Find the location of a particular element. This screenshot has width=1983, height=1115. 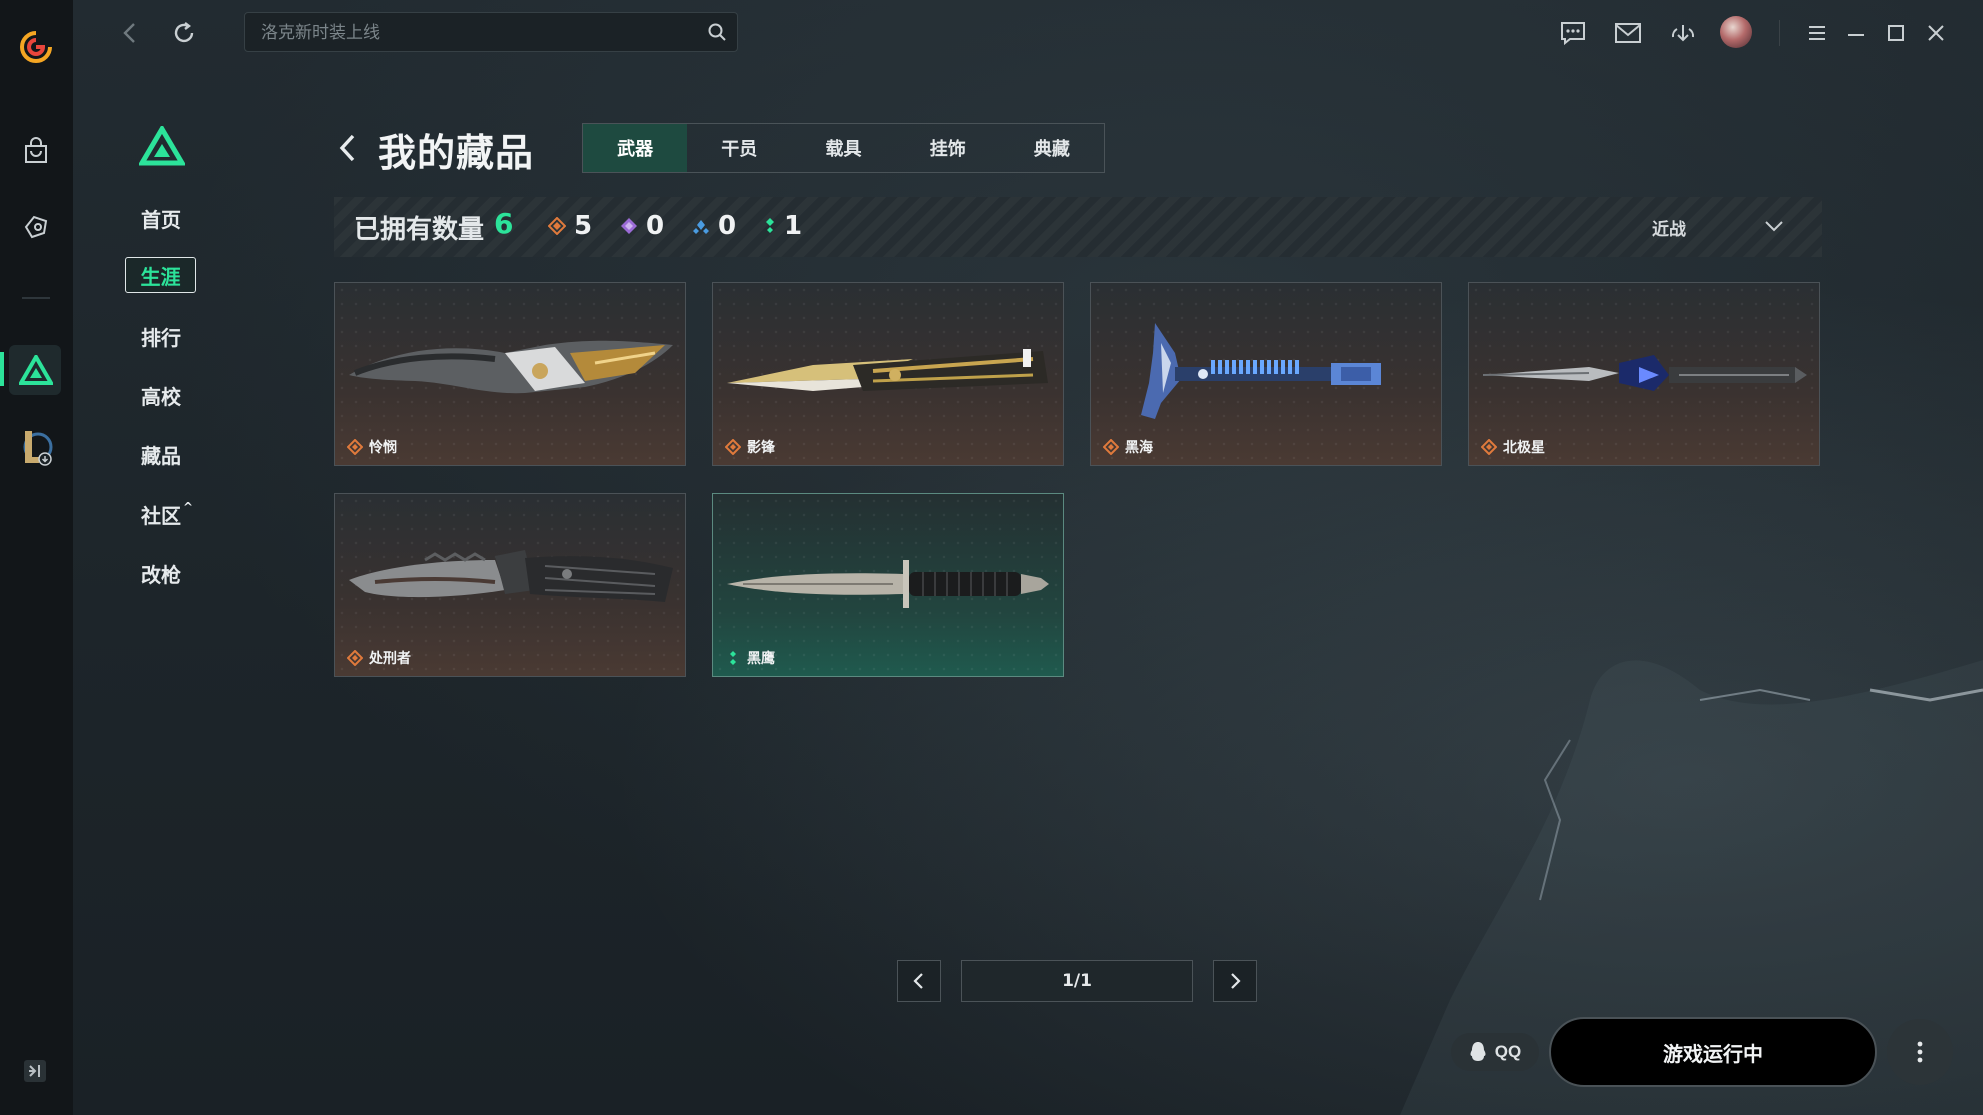

weapon-card: 怜悯 is located at coordinates (510, 374).